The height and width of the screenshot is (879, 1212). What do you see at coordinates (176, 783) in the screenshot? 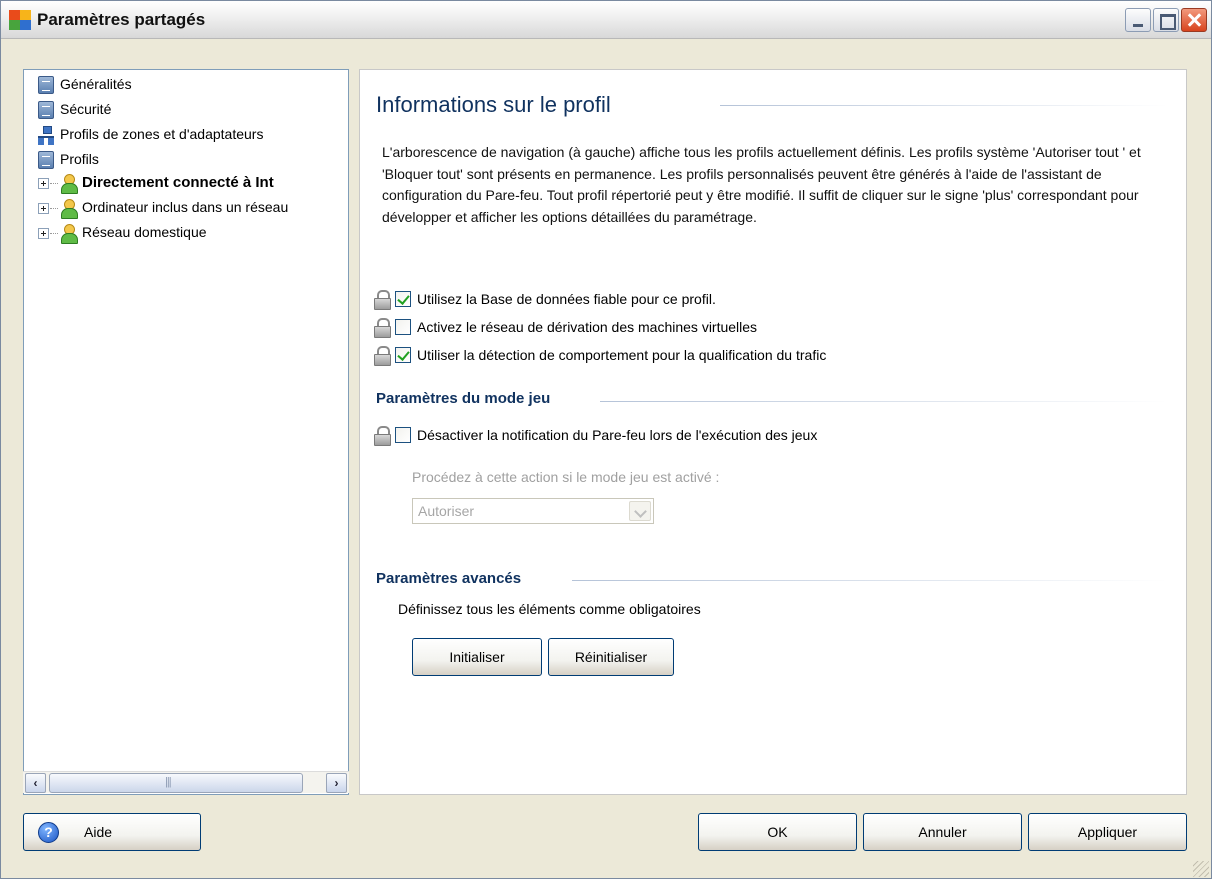
I see `scrollbar-thumb` at bounding box center [176, 783].